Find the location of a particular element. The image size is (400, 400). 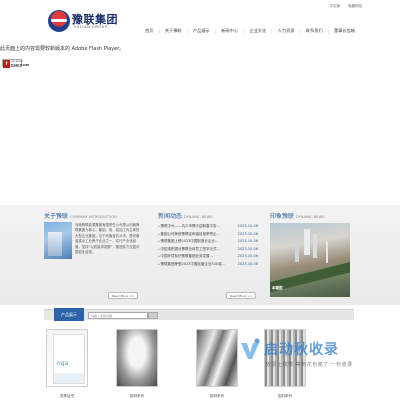

nav-item-products: 产品展示 is located at coordinates (201, 31).